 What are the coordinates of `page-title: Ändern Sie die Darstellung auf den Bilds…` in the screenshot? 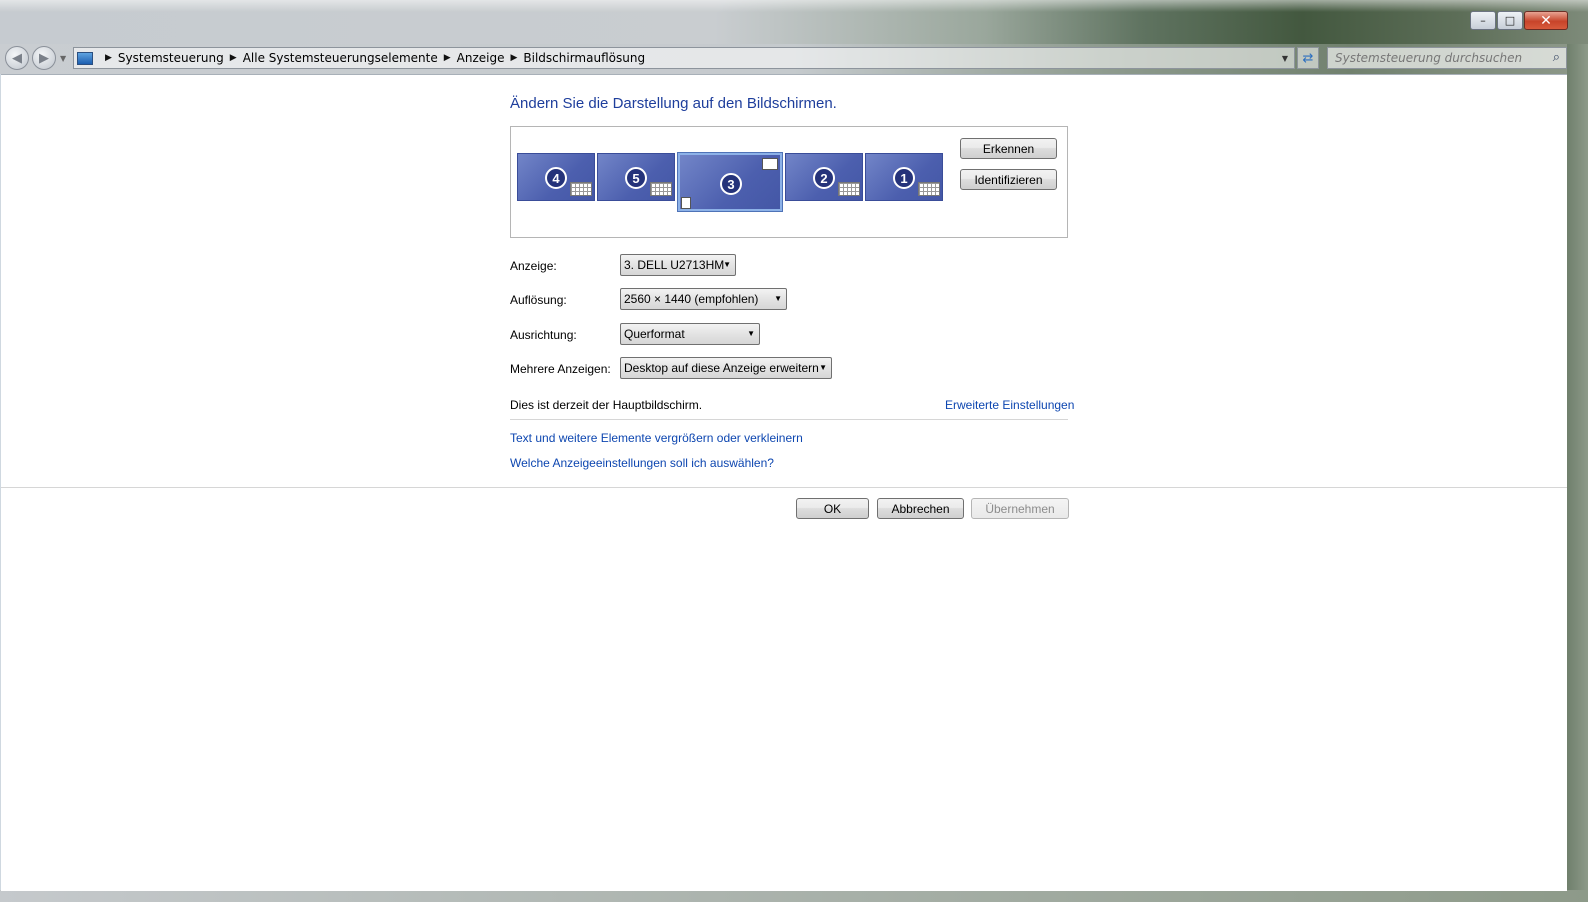 It's located at (673, 103).